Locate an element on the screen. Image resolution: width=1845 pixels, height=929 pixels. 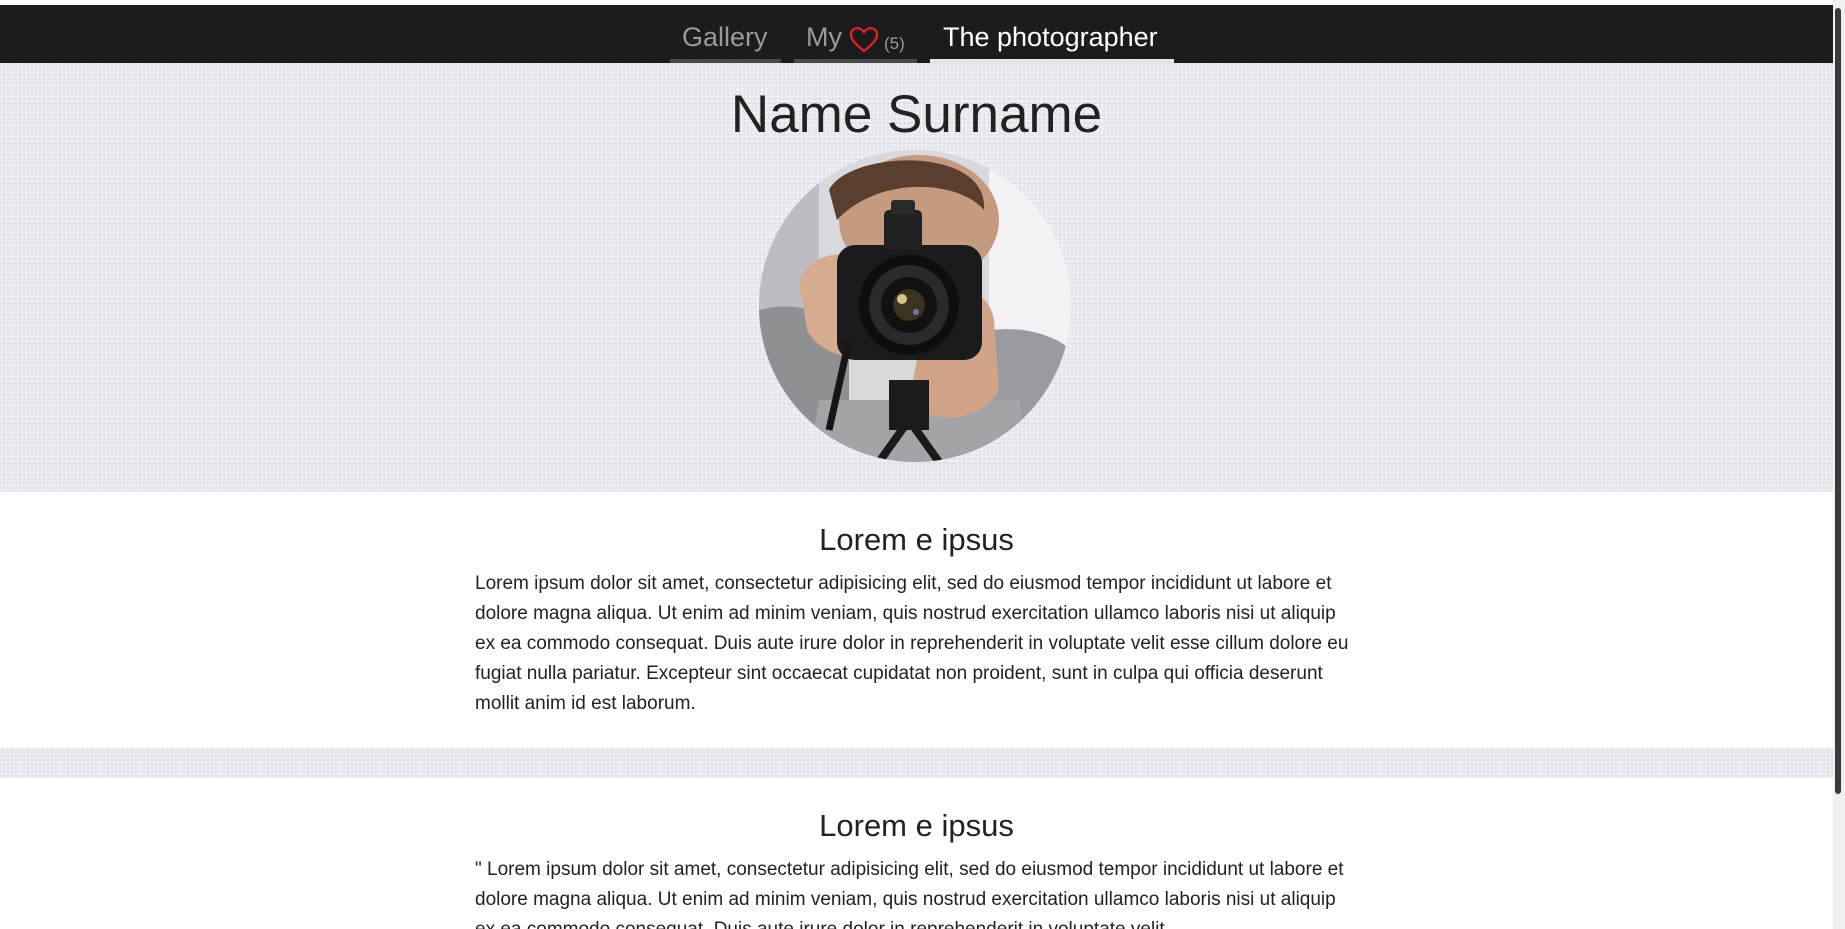
nav-item-gallery: Gallery is located at coordinates (725, 34).